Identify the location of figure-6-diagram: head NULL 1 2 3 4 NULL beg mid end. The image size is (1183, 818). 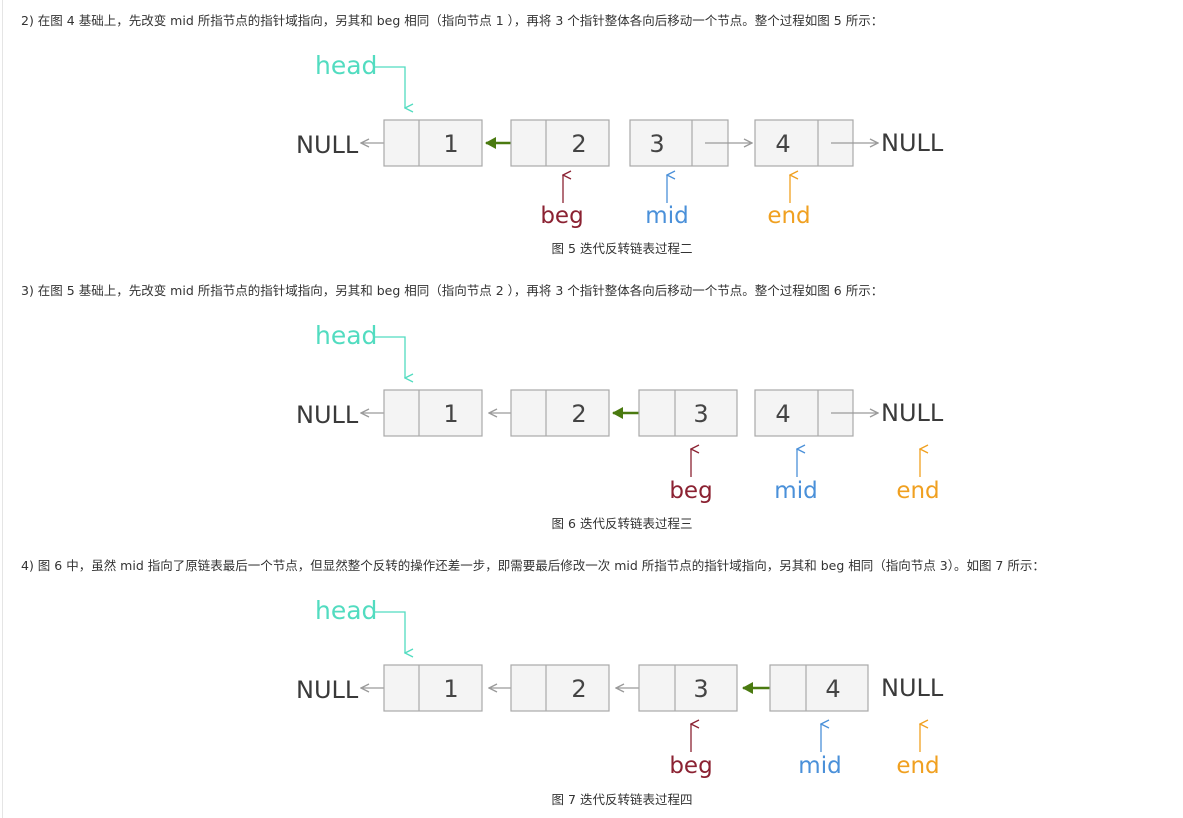
(620, 412).